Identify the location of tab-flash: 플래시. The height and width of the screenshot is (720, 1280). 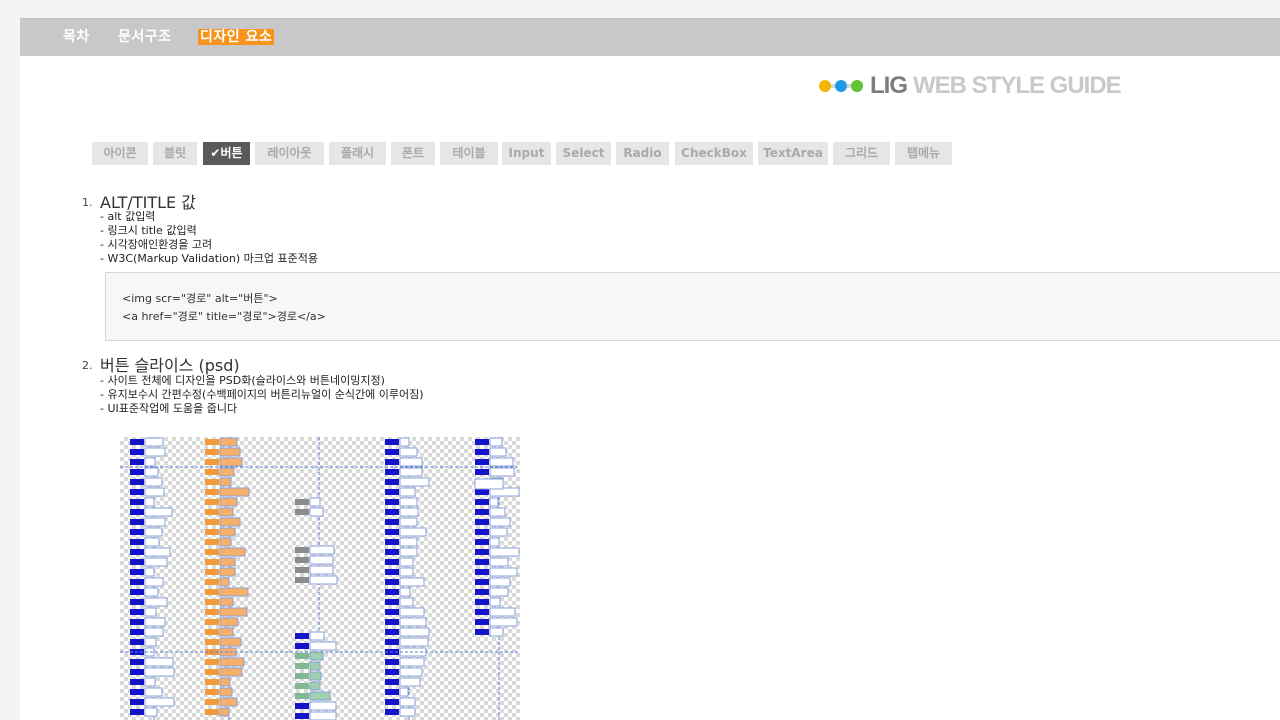
(357, 153).